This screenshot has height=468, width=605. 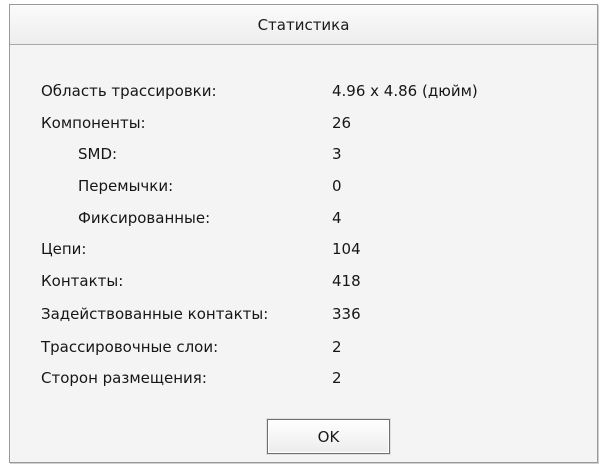 I want to click on stat-row-smd: SMD: 3, so click(x=303, y=154).